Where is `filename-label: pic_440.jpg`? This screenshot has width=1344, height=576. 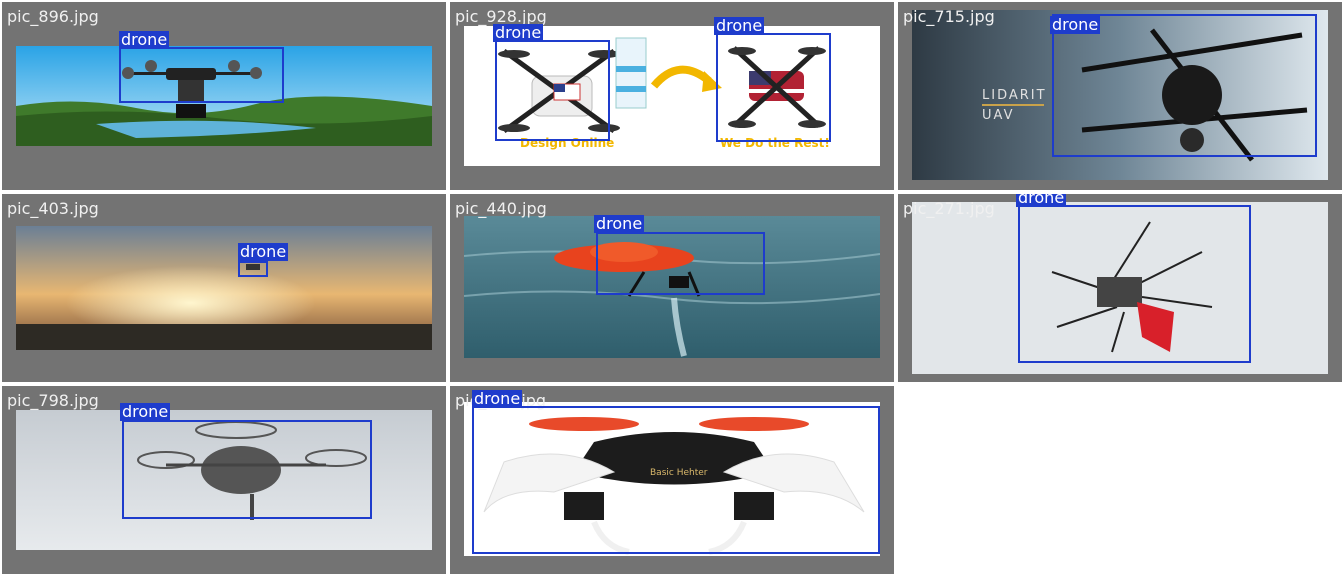 filename-label: pic_440.jpg is located at coordinates (501, 208).